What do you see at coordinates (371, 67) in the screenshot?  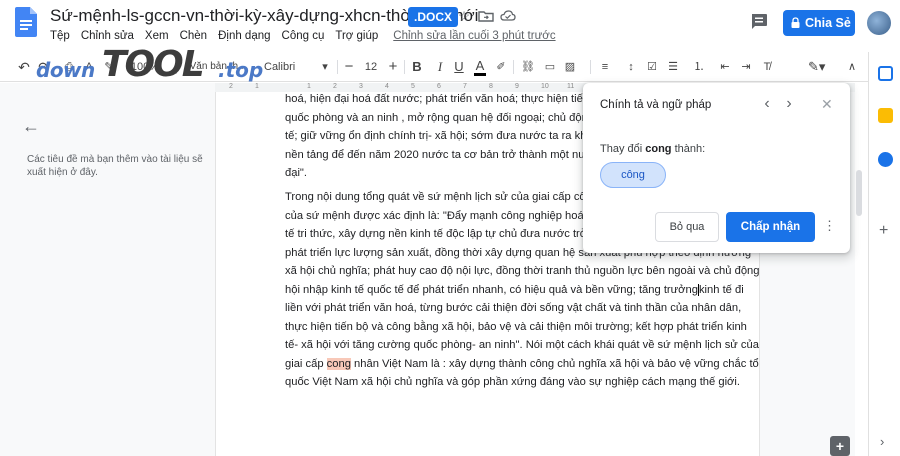 I see `font-size-input: 12` at bounding box center [371, 67].